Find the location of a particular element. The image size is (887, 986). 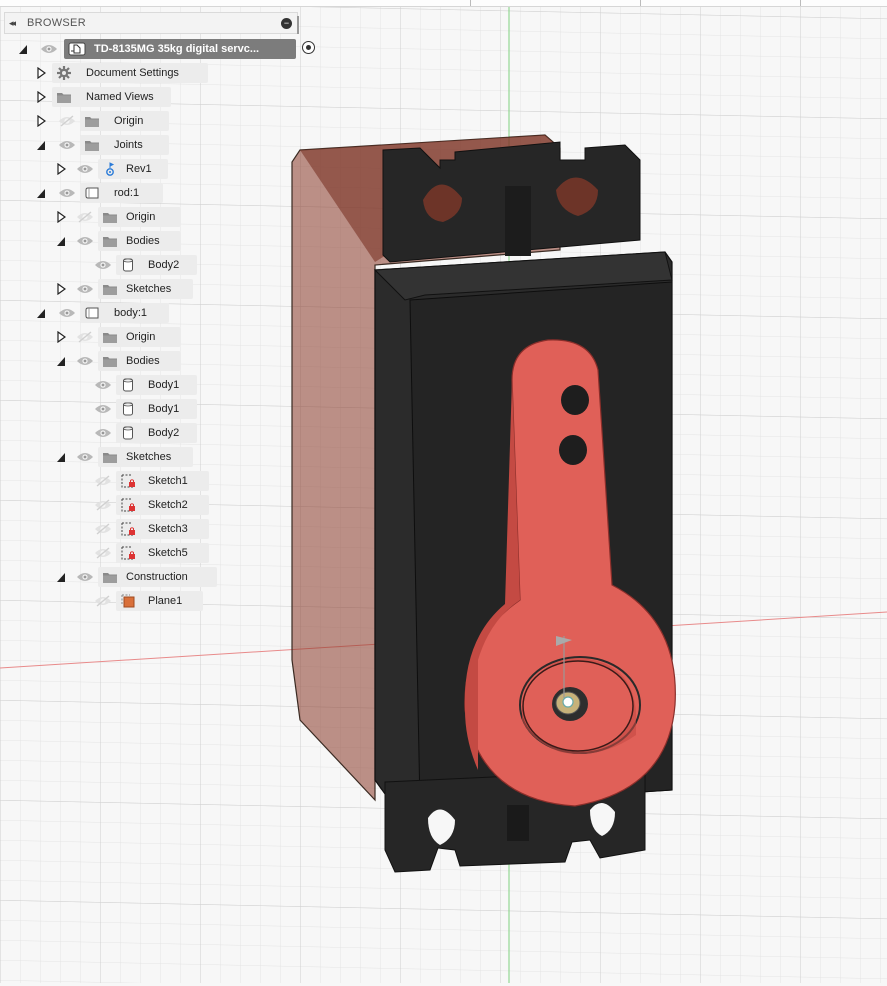

tree-node: Sketch1 is located at coordinates (150, 481).